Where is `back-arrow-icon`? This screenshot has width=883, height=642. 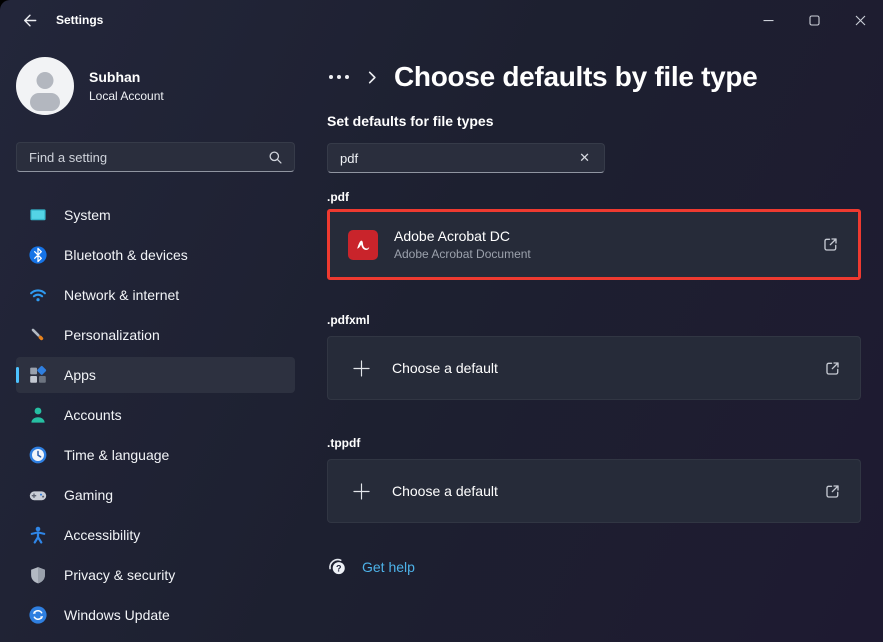 back-arrow-icon is located at coordinates (29, 20).